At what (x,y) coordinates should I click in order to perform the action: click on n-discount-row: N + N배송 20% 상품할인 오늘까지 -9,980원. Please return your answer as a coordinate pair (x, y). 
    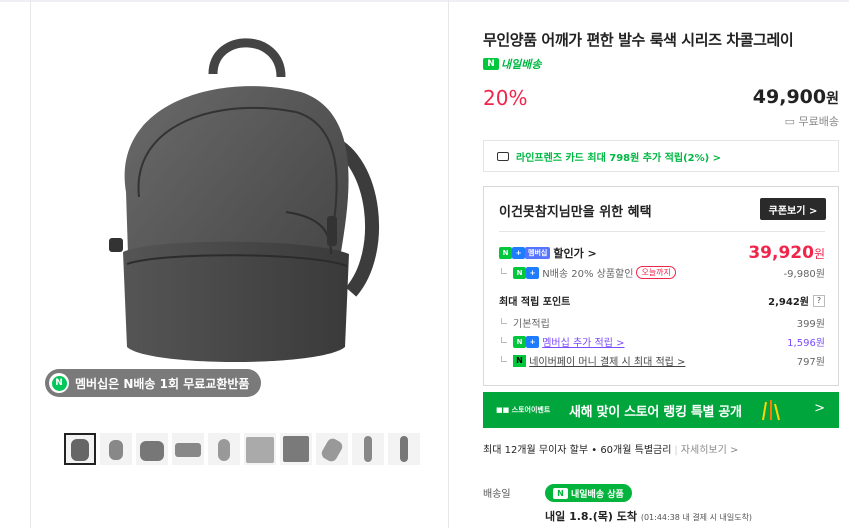
    Looking at the image, I should click on (662, 272).